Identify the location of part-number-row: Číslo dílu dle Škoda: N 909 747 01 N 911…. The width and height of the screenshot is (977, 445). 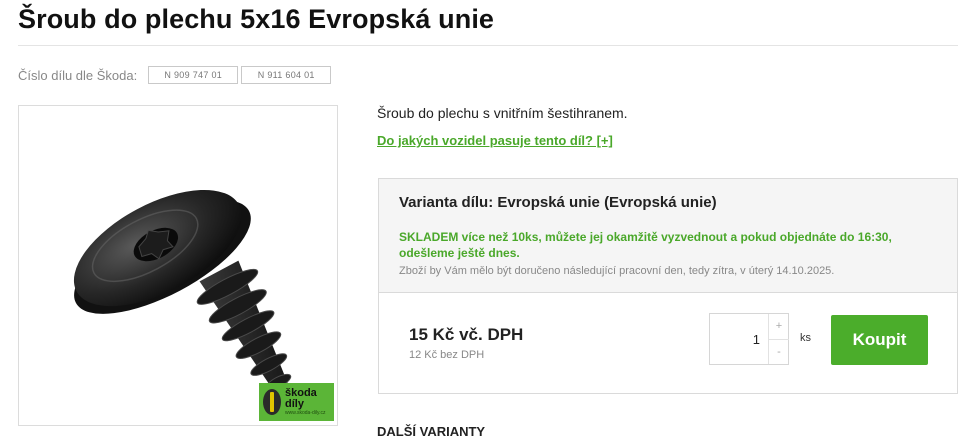
(176, 75).